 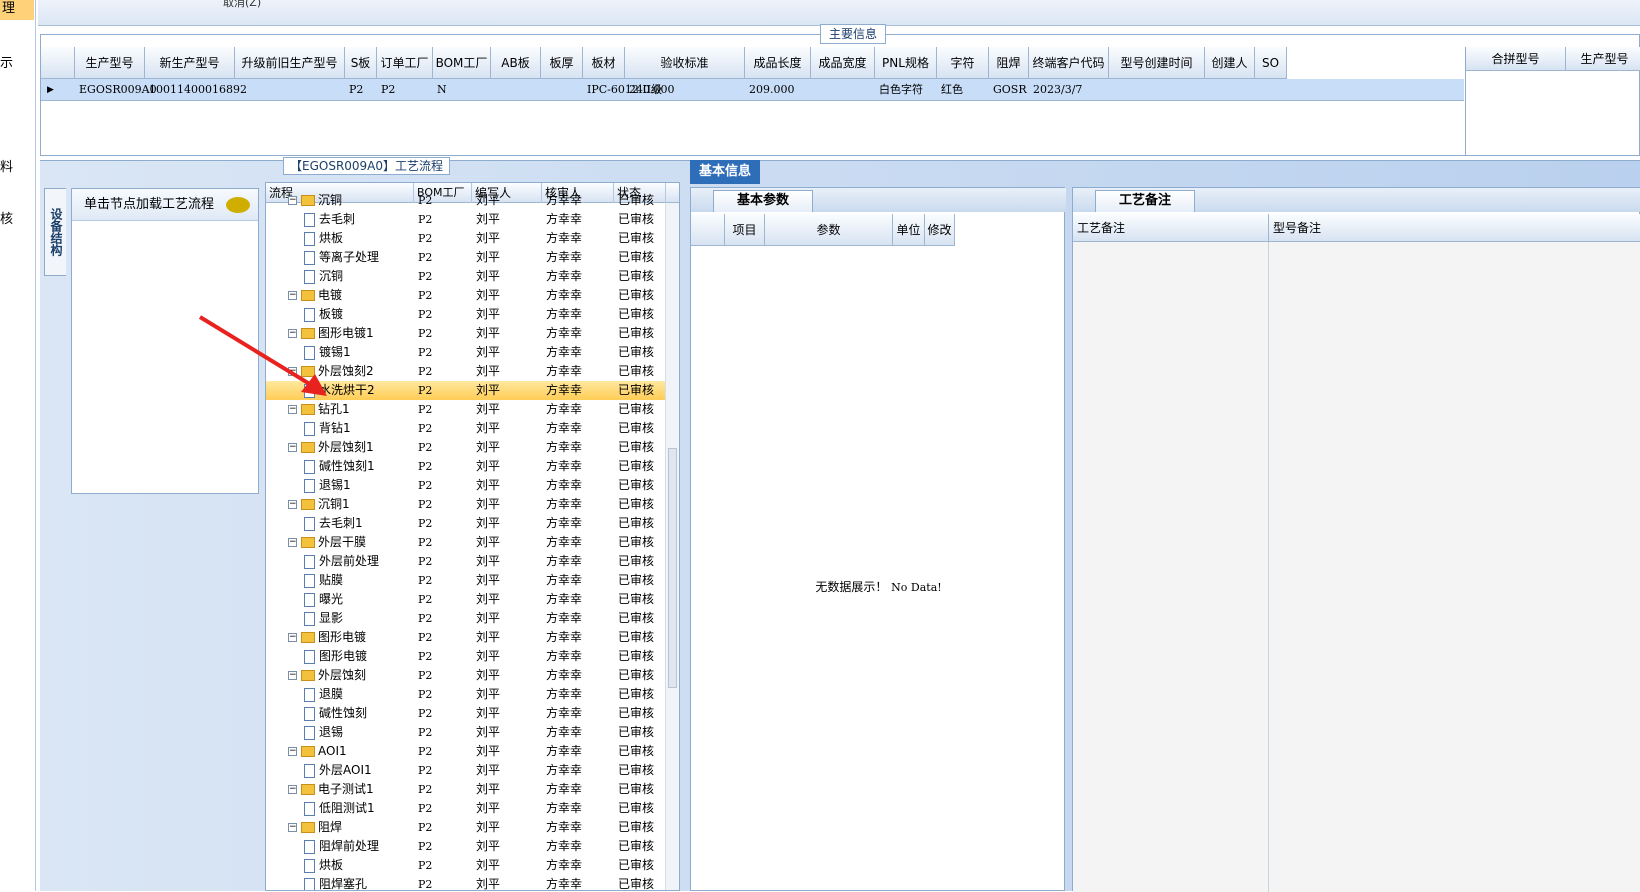 What do you see at coordinates (1454, 228) in the screenshot?
I see `col-header-model-remark: 型号备注` at bounding box center [1454, 228].